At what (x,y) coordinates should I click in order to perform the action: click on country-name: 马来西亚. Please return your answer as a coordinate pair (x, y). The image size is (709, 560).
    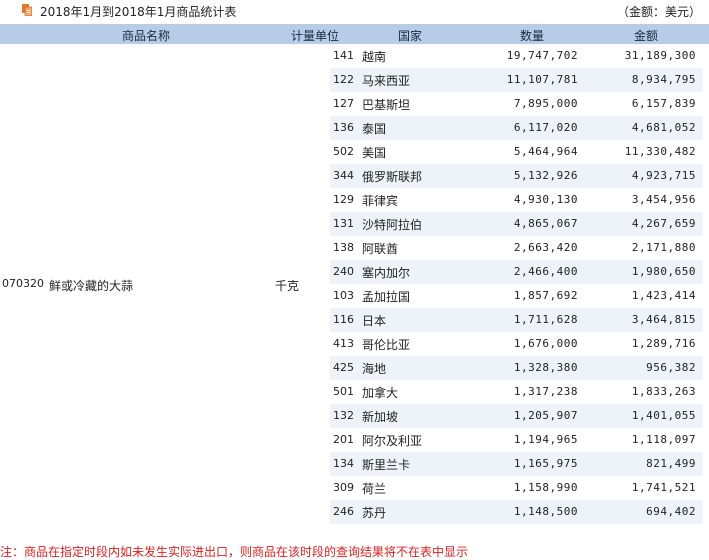
    Looking at the image, I should click on (386, 81).